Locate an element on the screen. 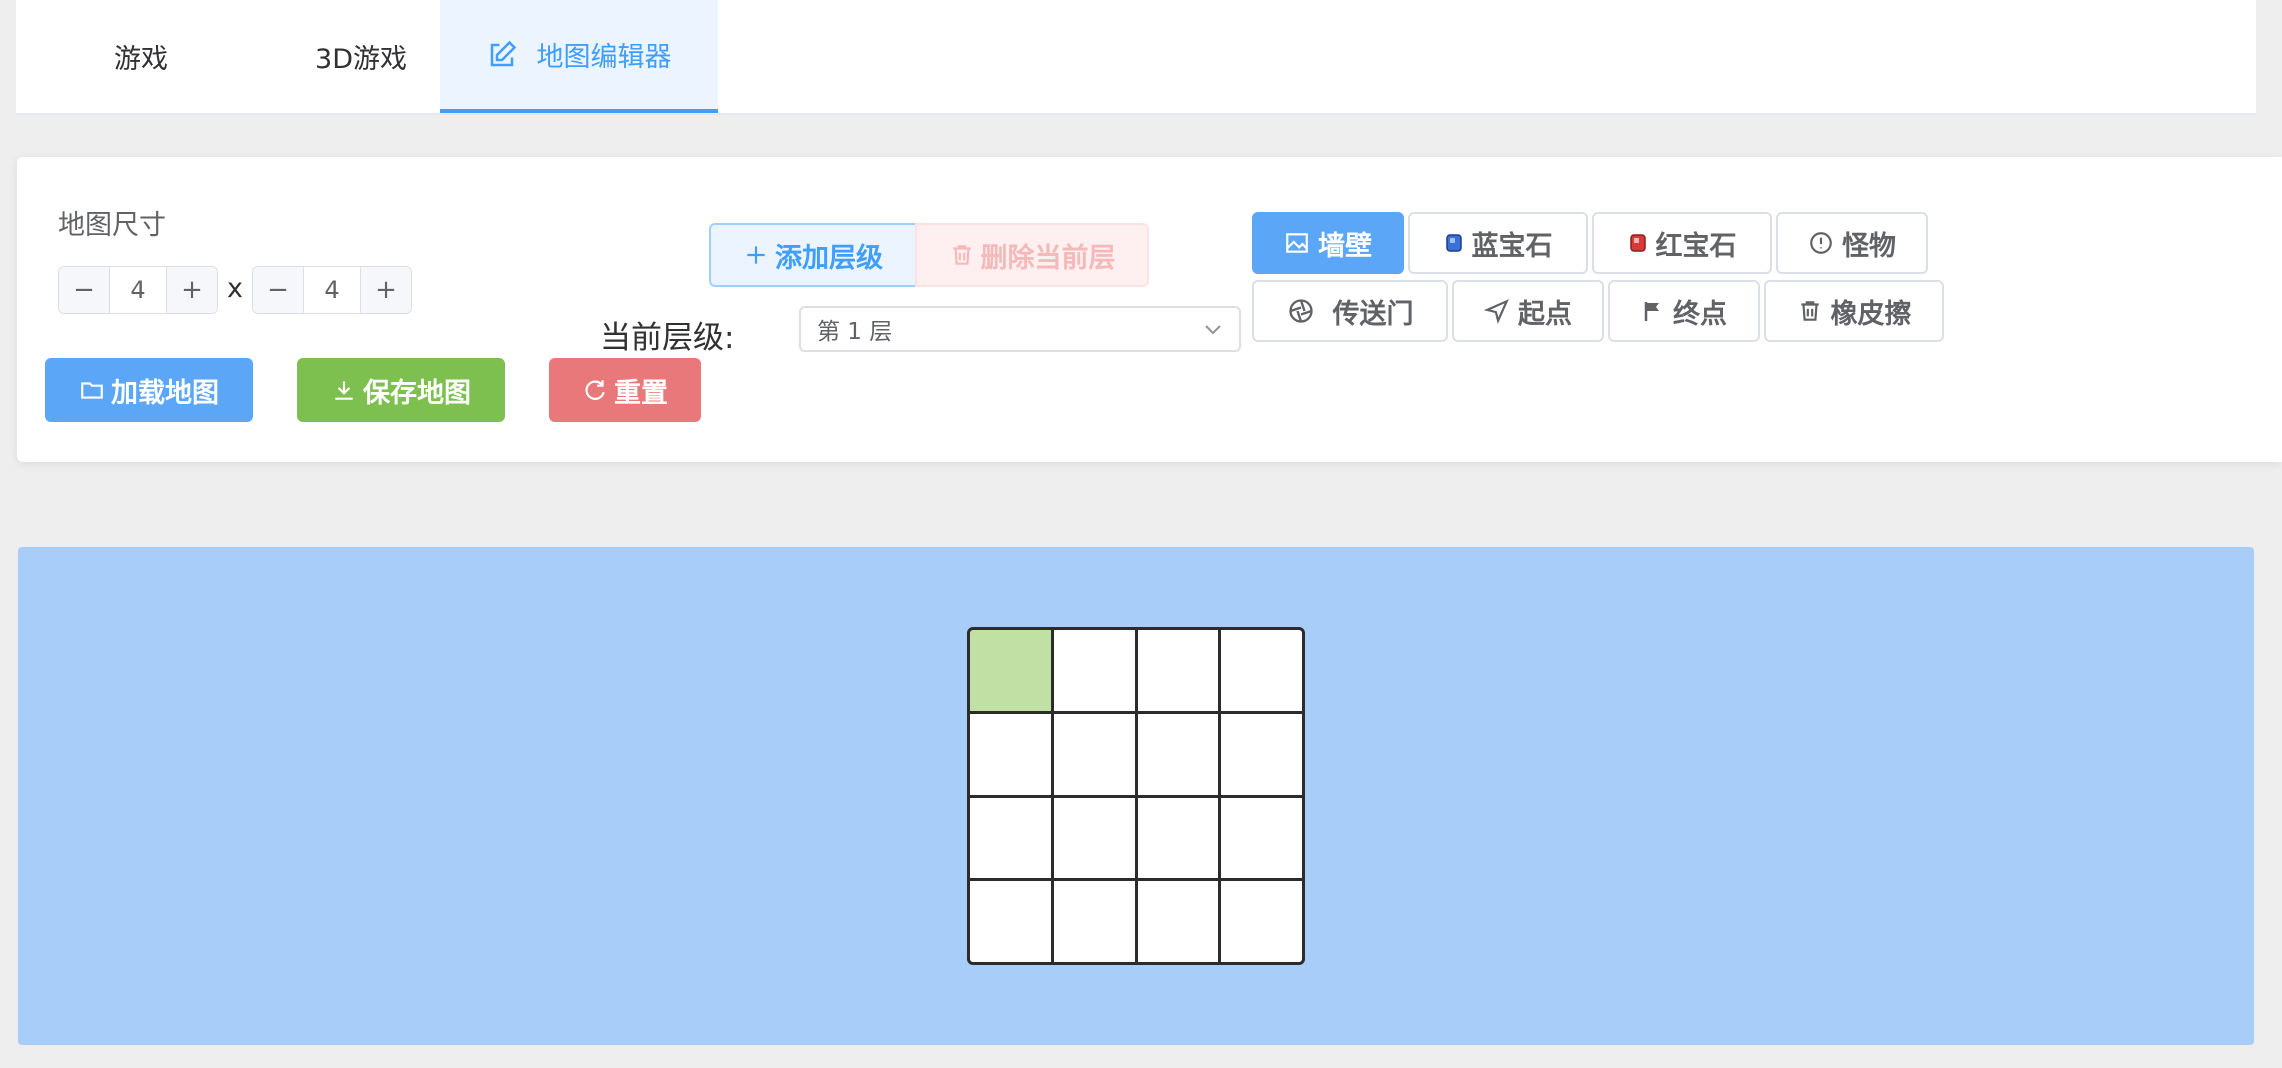 This screenshot has height=1068, width=2282. delete-layer-button: 删除当前层 is located at coordinates (1032, 255).